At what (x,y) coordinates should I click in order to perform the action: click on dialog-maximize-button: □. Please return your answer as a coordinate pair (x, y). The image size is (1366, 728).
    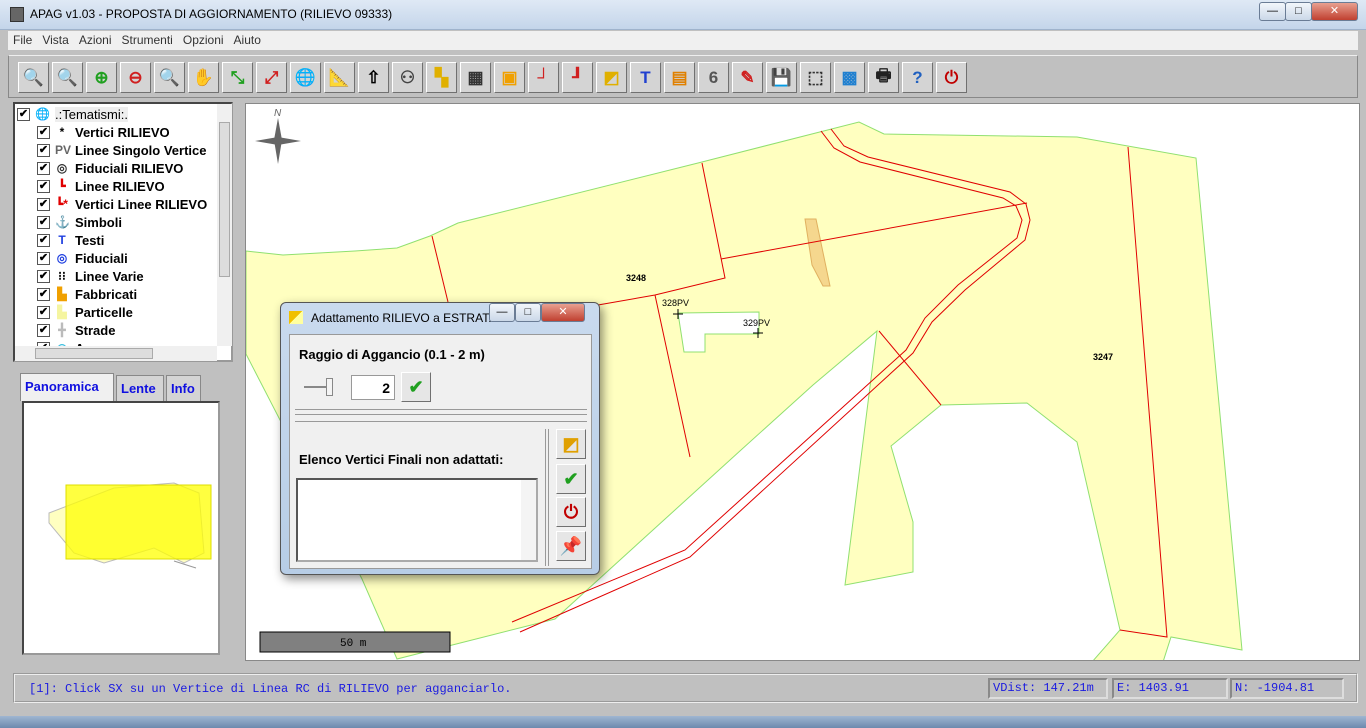
    Looking at the image, I should click on (528, 312).